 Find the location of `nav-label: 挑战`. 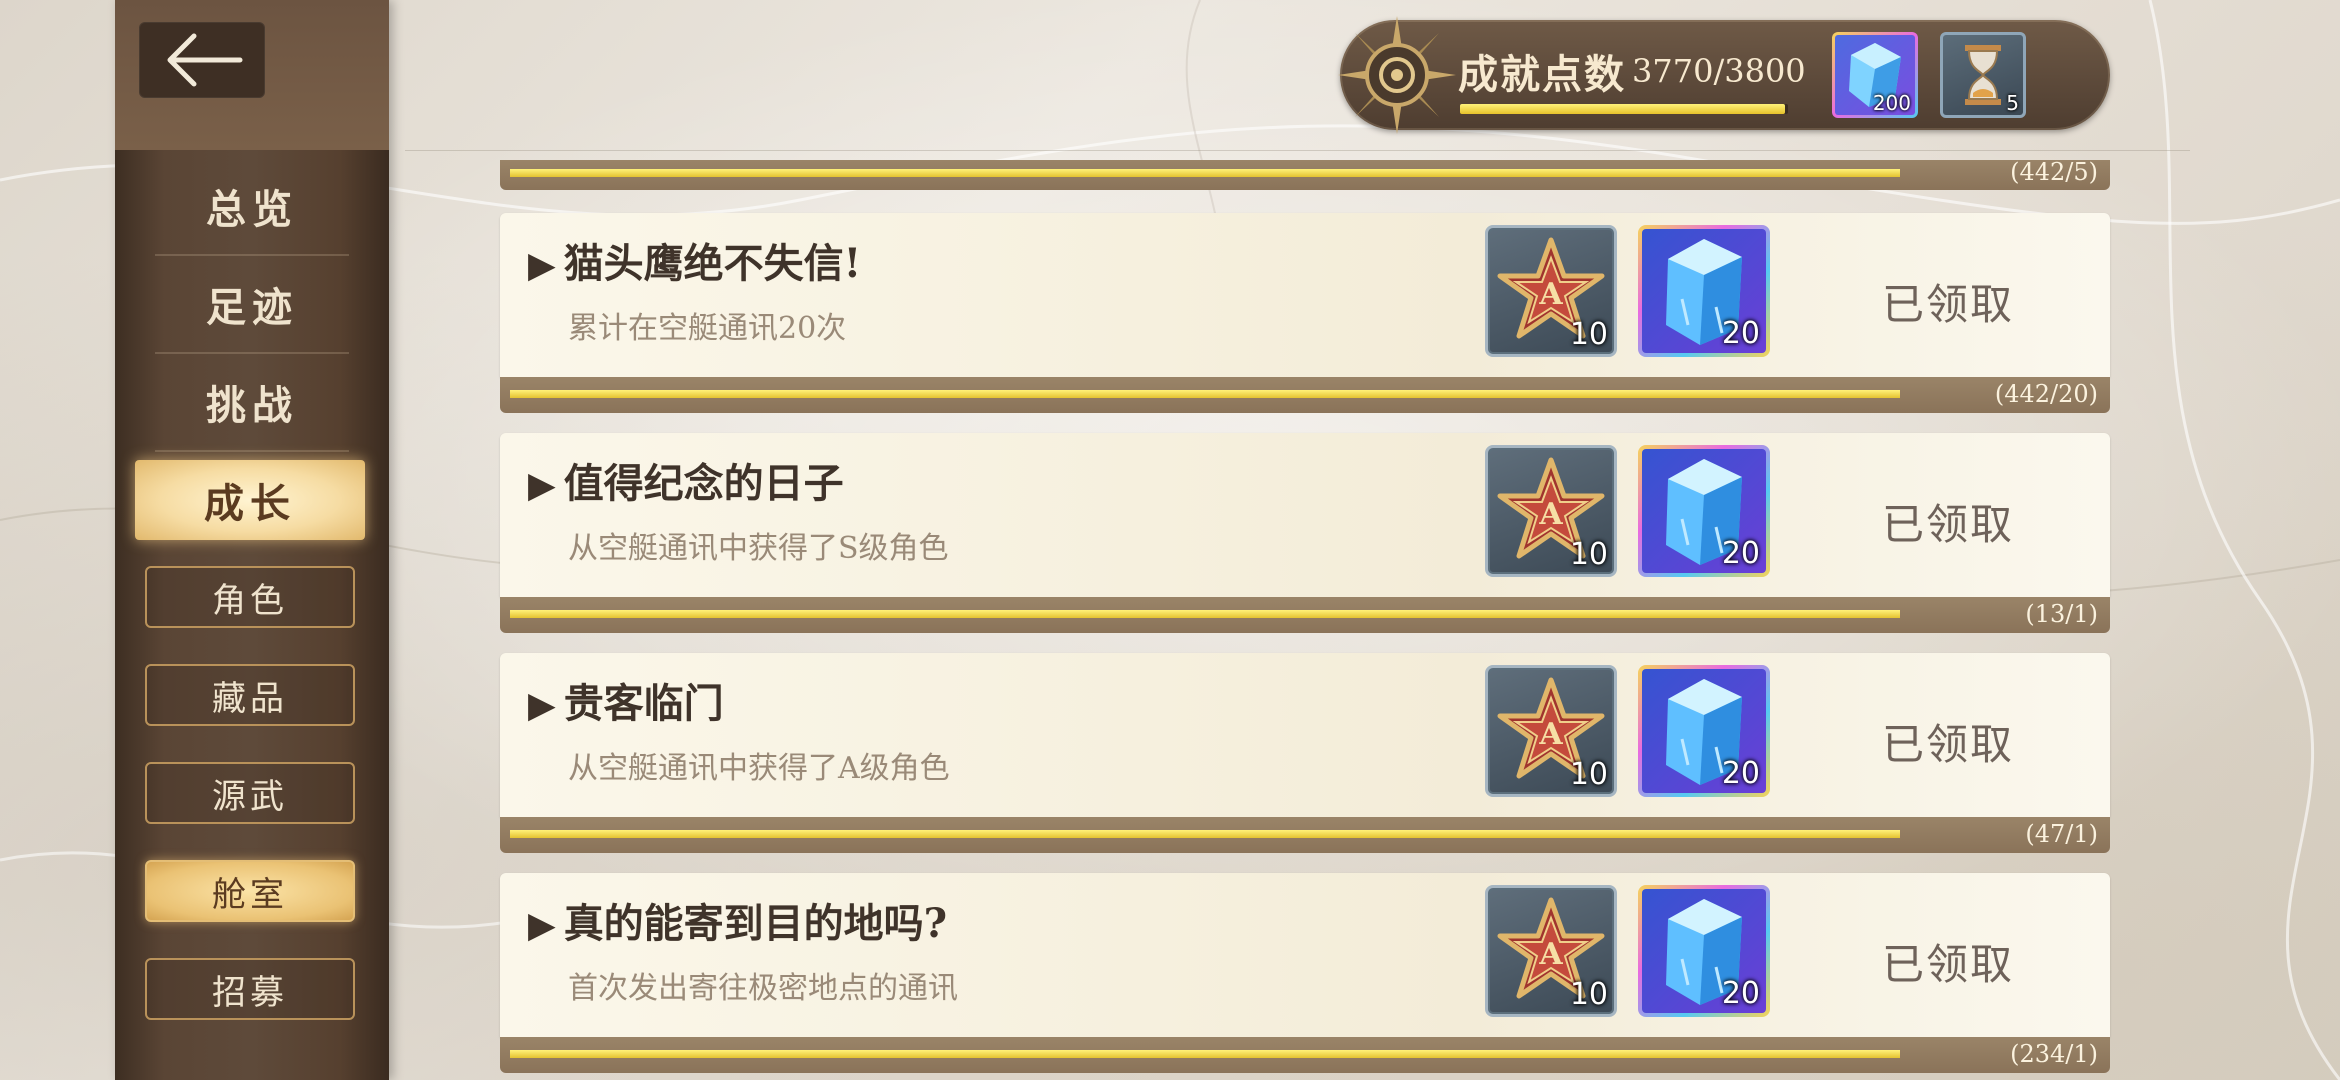

nav-label: 挑战 is located at coordinates (252, 405).